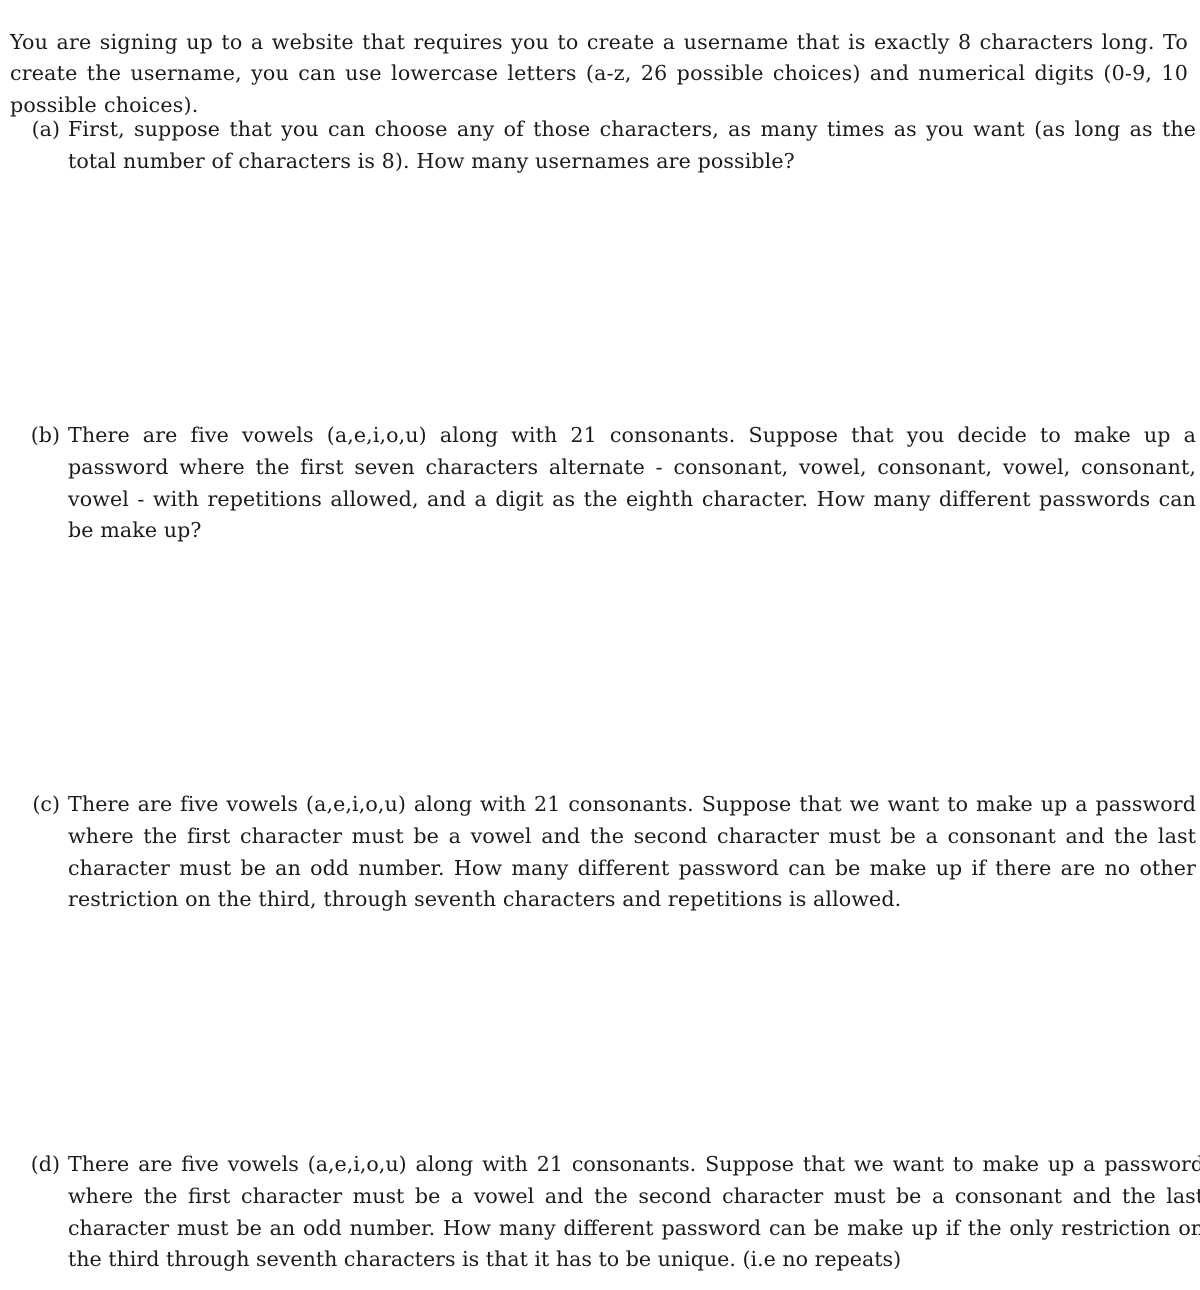 This screenshot has width=1200, height=1290. I want to click on problem-label-a: (a), so click(45, 129).